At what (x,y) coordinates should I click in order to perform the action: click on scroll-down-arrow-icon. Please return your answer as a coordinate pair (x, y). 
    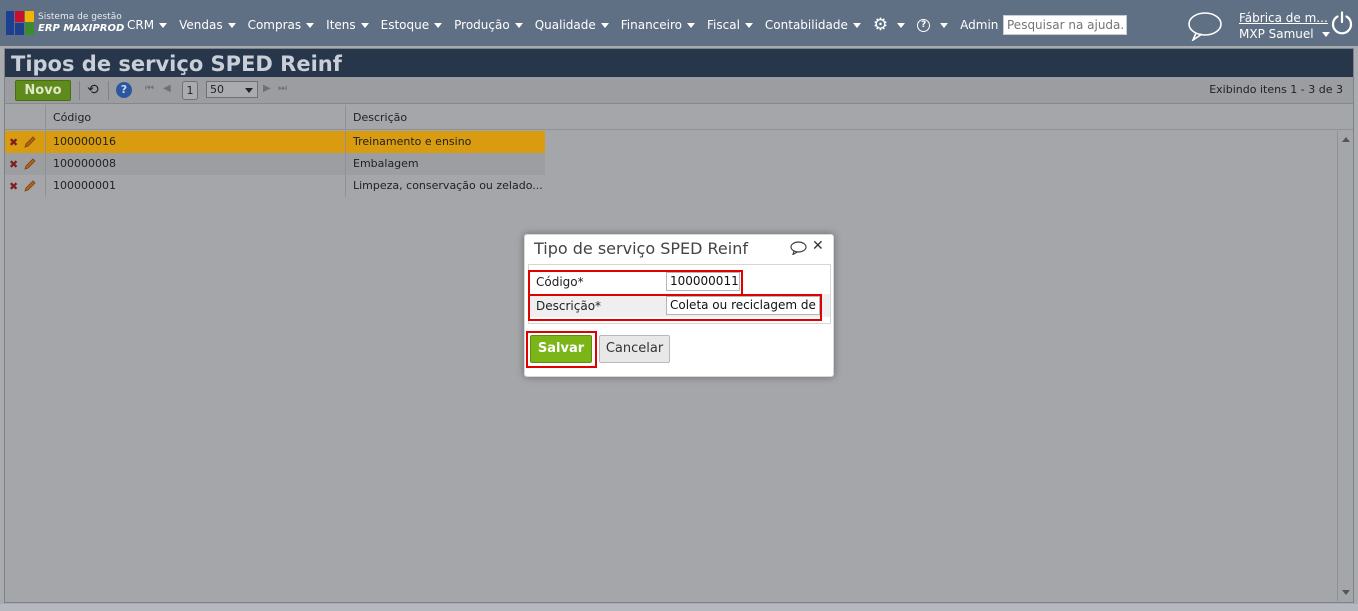
    Looking at the image, I should click on (1346, 592).